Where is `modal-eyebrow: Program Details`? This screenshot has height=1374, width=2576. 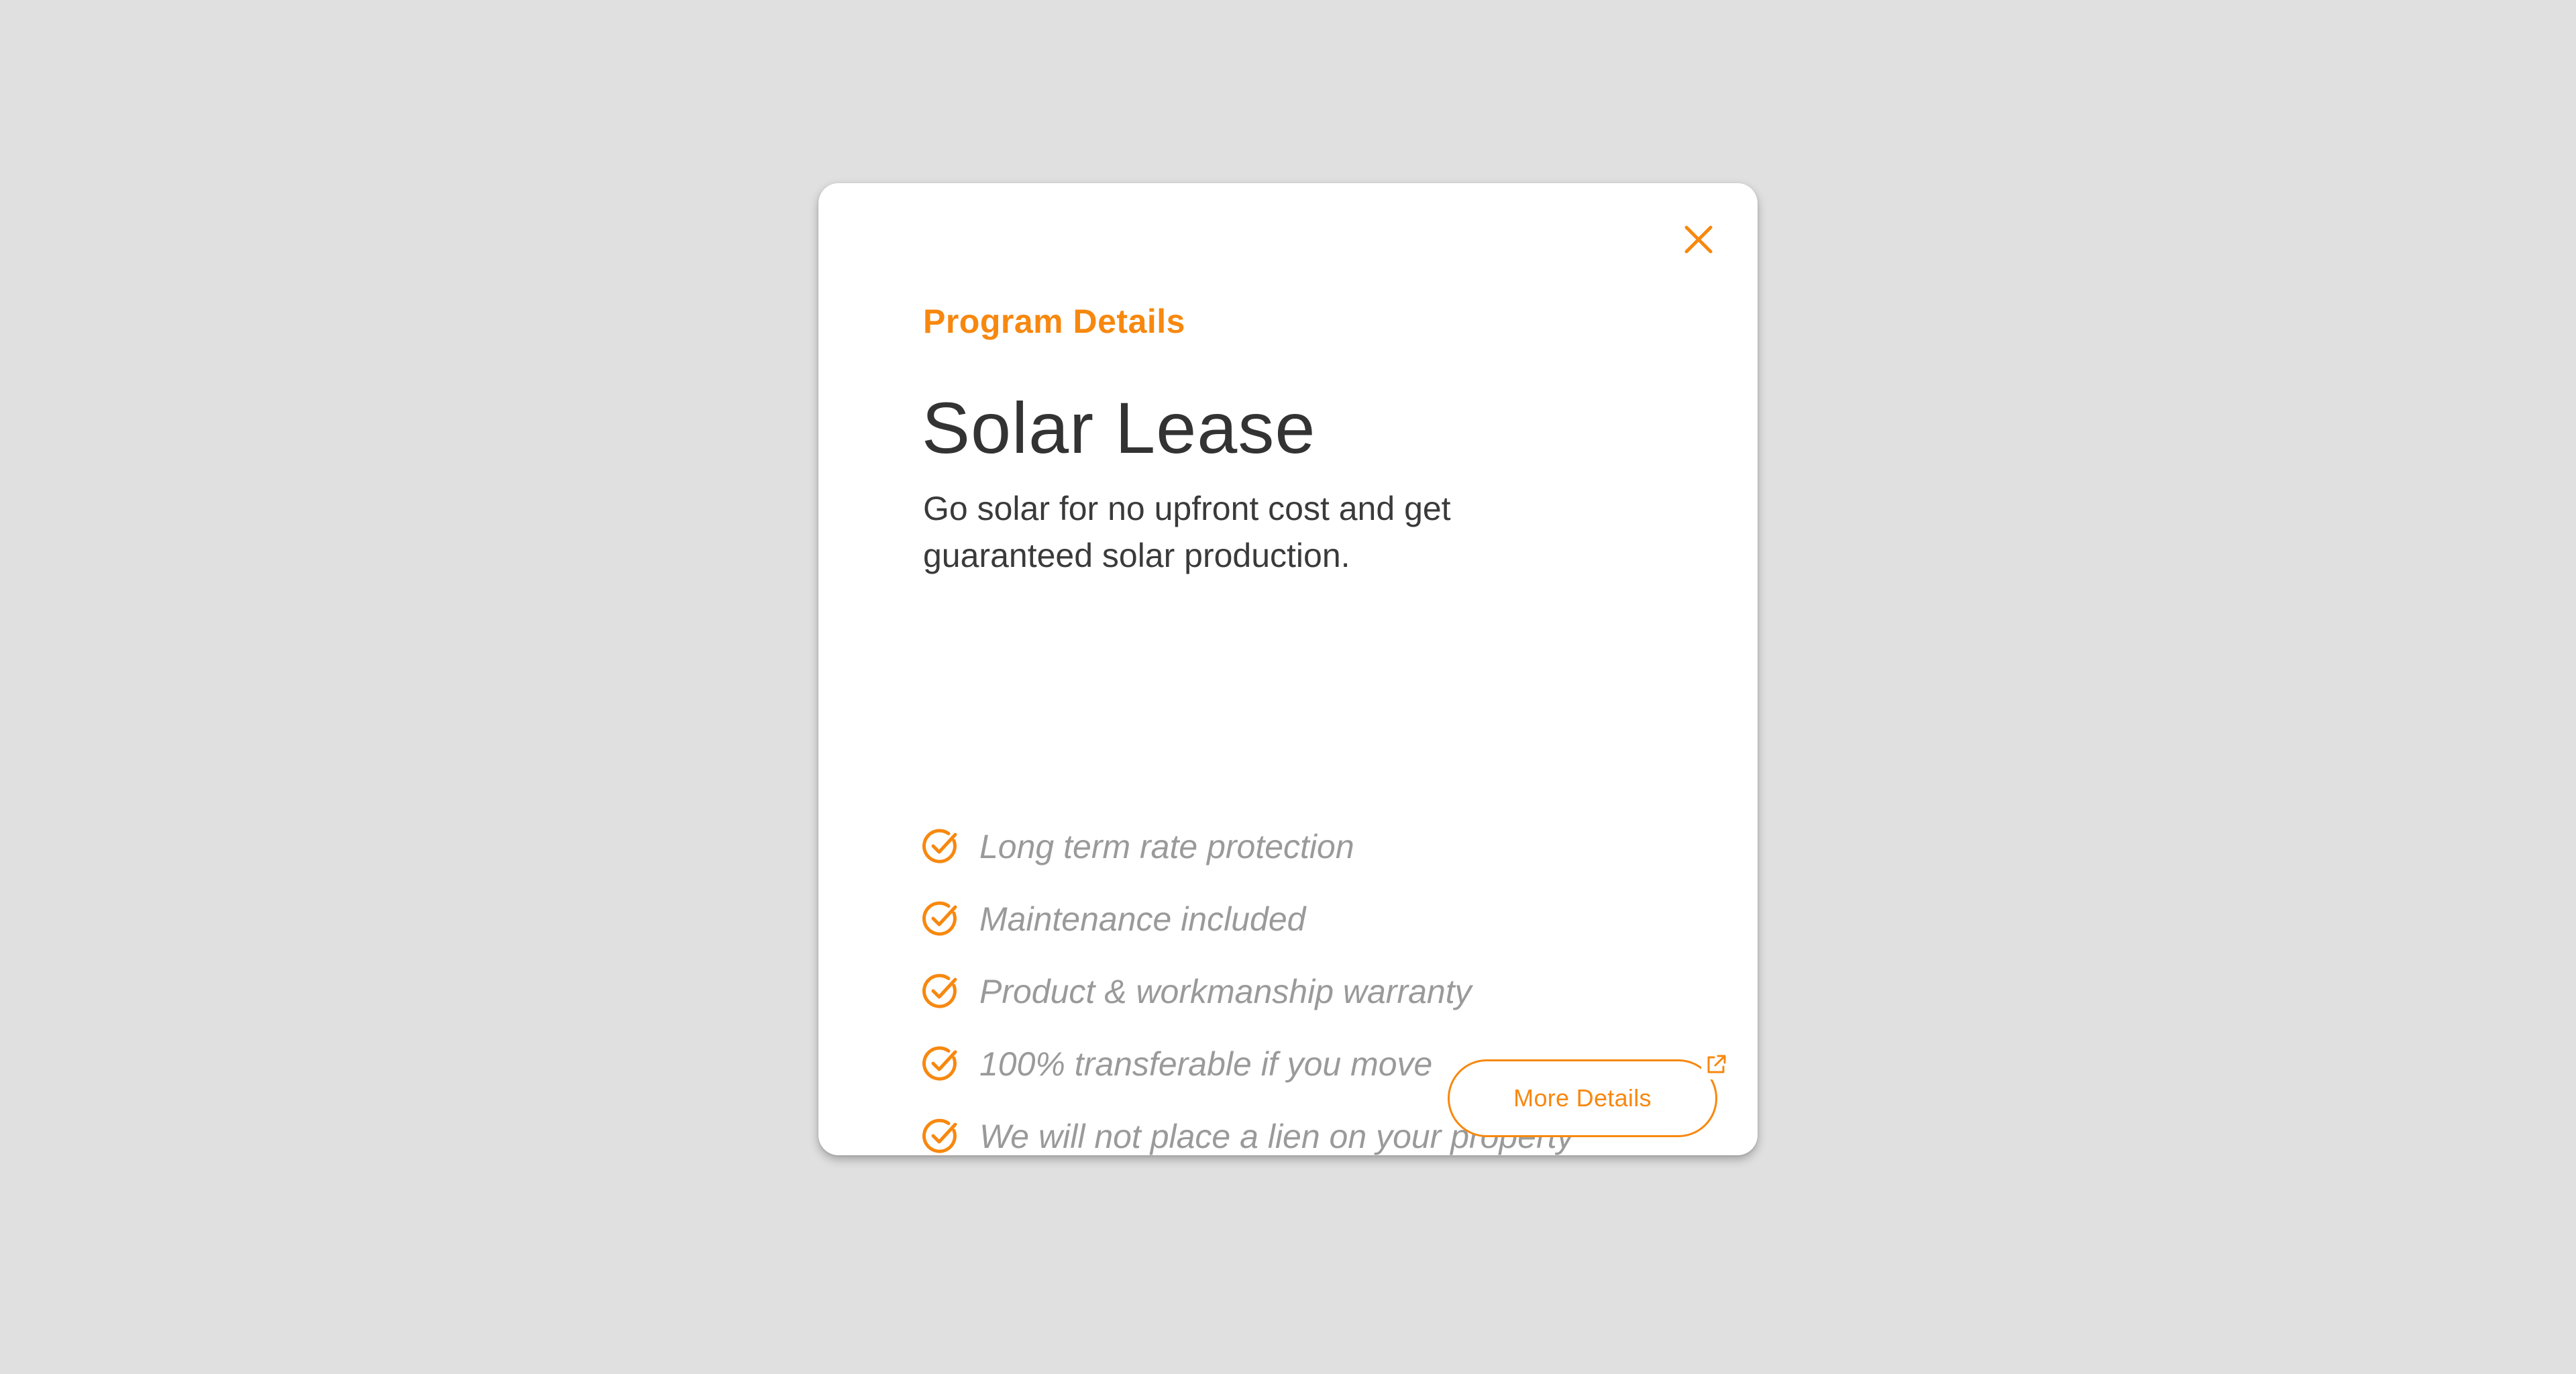 modal-eyebrow: Program Details is located at coordinates (1054, 321).